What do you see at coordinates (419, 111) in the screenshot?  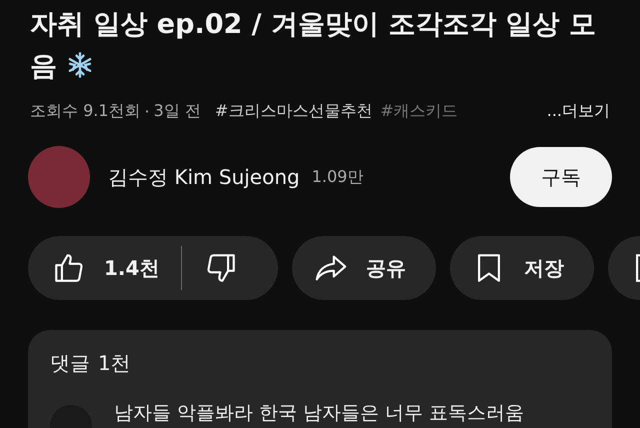 I see `hashtag-link: #캐스키드` at bounding box center [419, 111].